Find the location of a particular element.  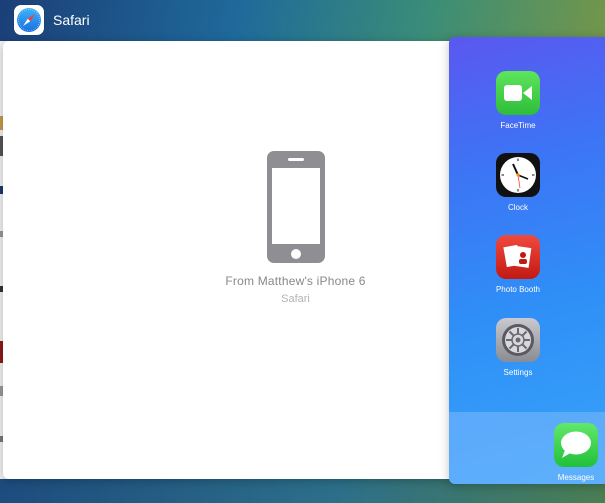

handoff-app-label: Safari is located at coordinates (52, 20).